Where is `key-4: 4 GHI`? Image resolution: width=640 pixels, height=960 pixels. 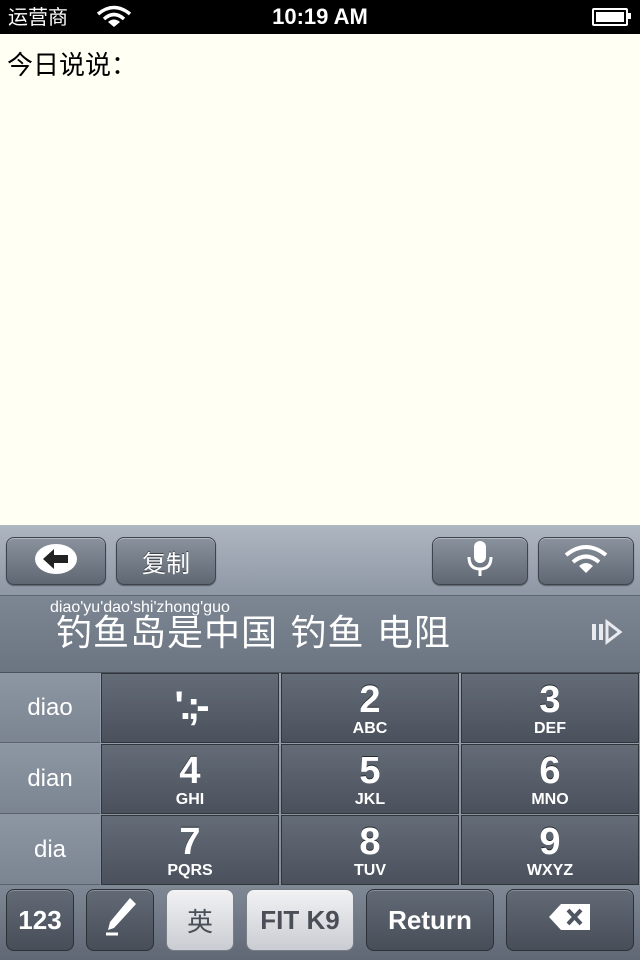 key-4: 4 GHI is located at coordinates (190, 779).